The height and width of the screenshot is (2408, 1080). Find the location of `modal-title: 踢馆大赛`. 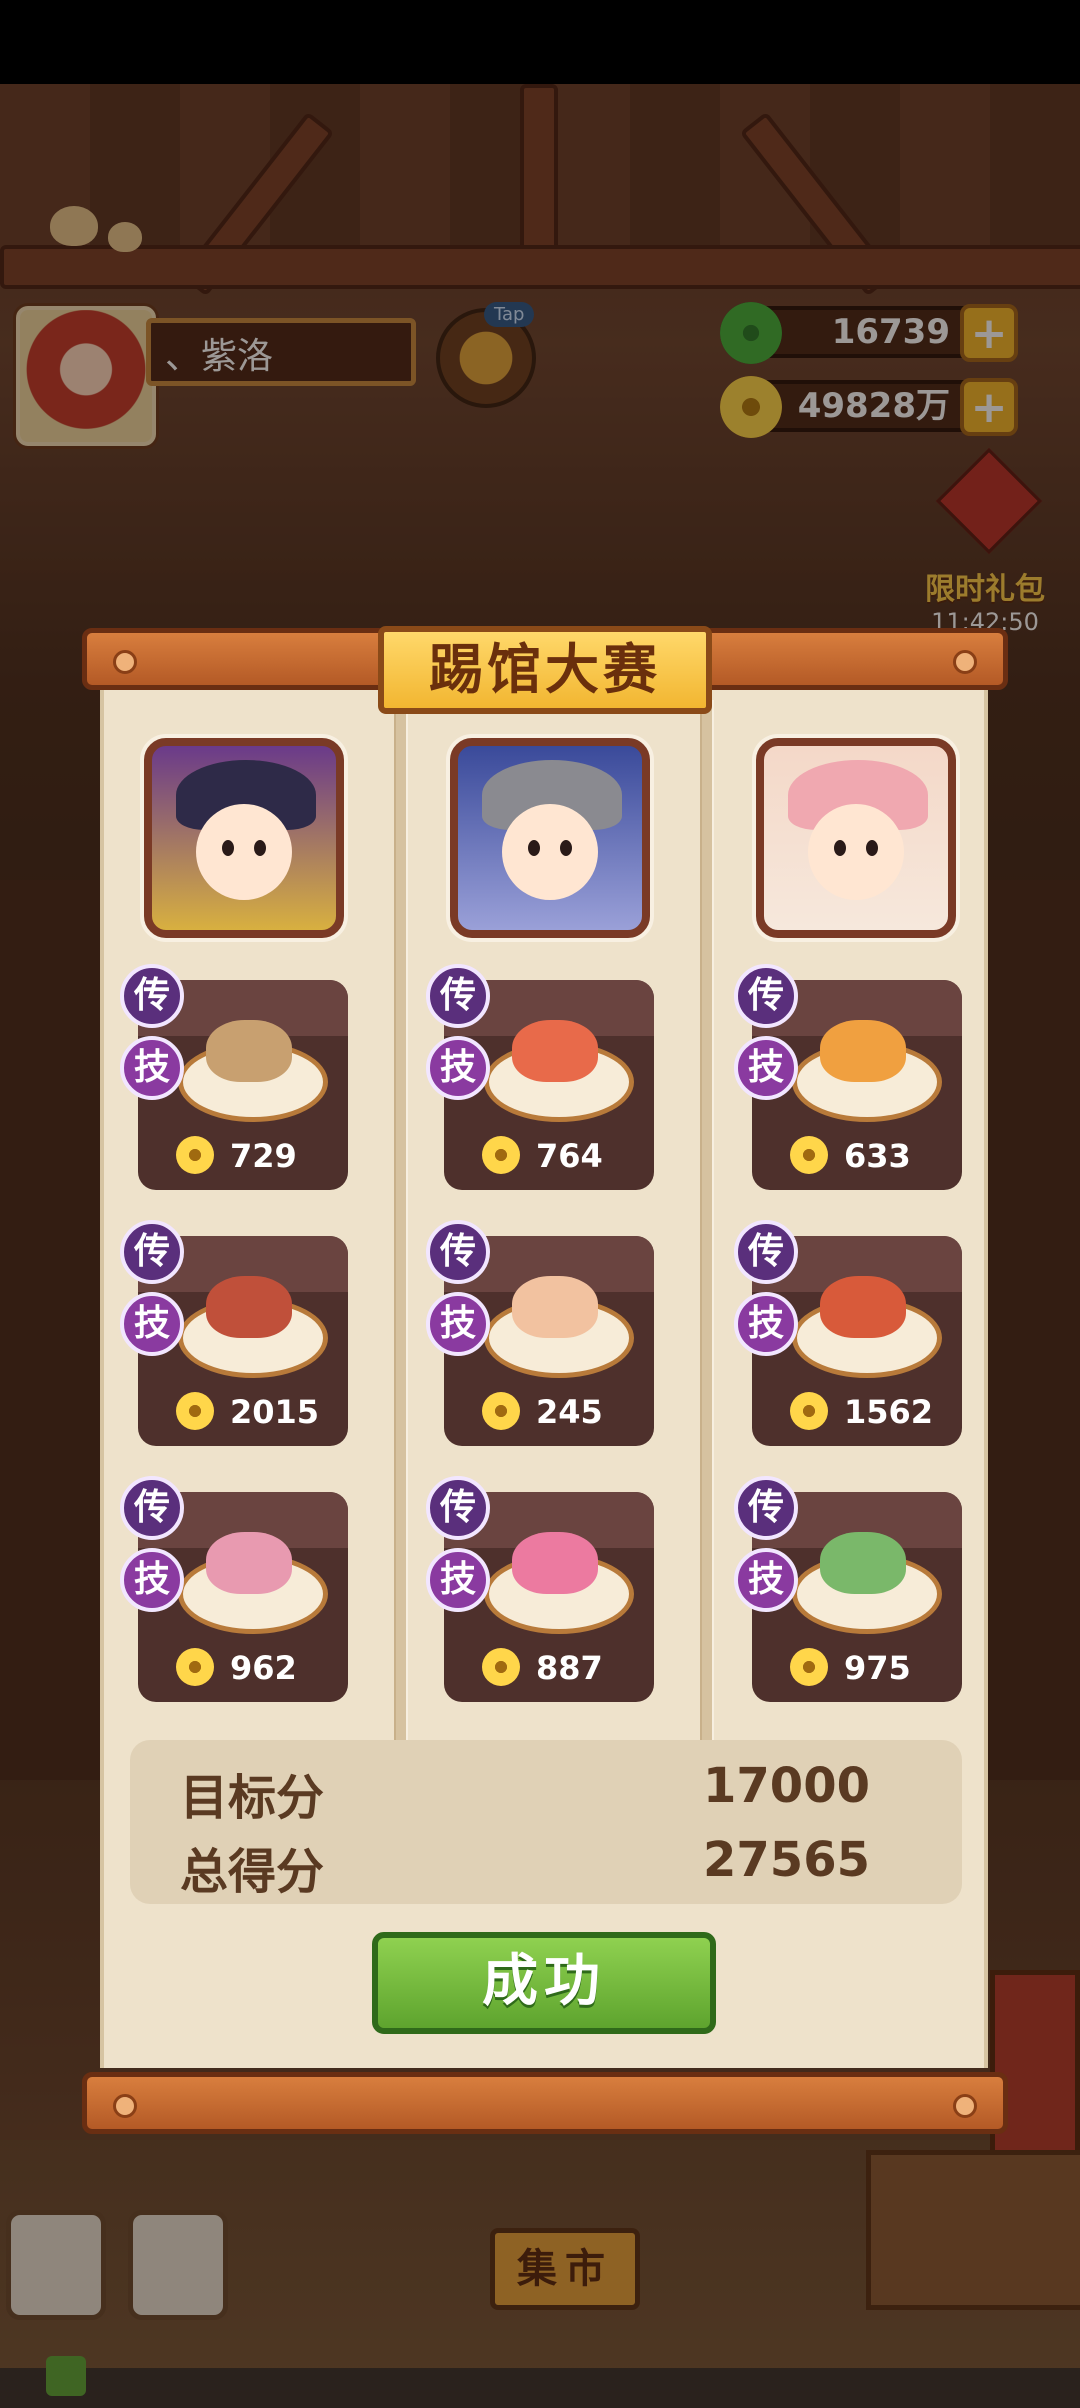

modal-title: 踢馆大赛 is located at coordinates (545, 670).